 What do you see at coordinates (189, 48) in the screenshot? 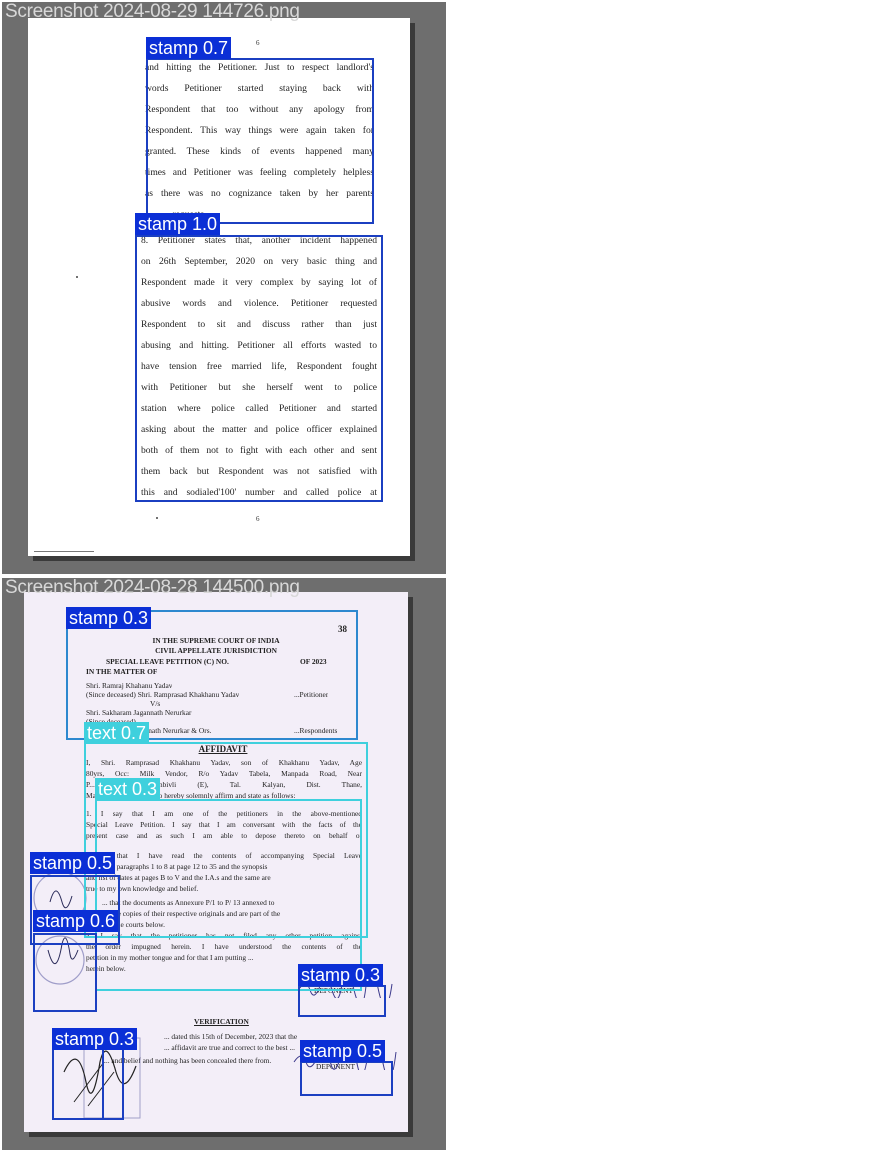
I see `detection-label: stamp 0.7` at bounding box center [189, 48].